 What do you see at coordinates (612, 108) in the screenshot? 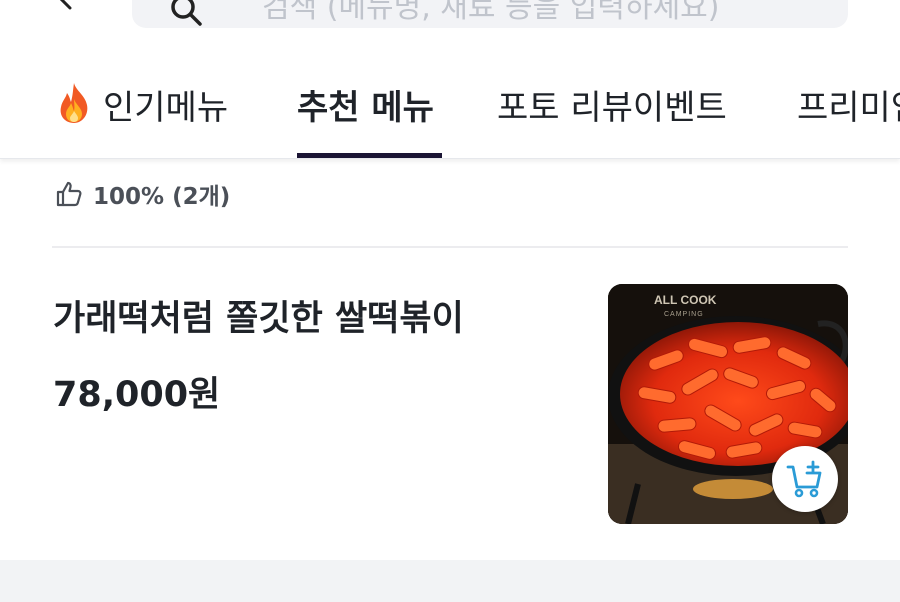
I see `tab-label: 포토 리뷰이벤트` at bounding box center [612, 108].